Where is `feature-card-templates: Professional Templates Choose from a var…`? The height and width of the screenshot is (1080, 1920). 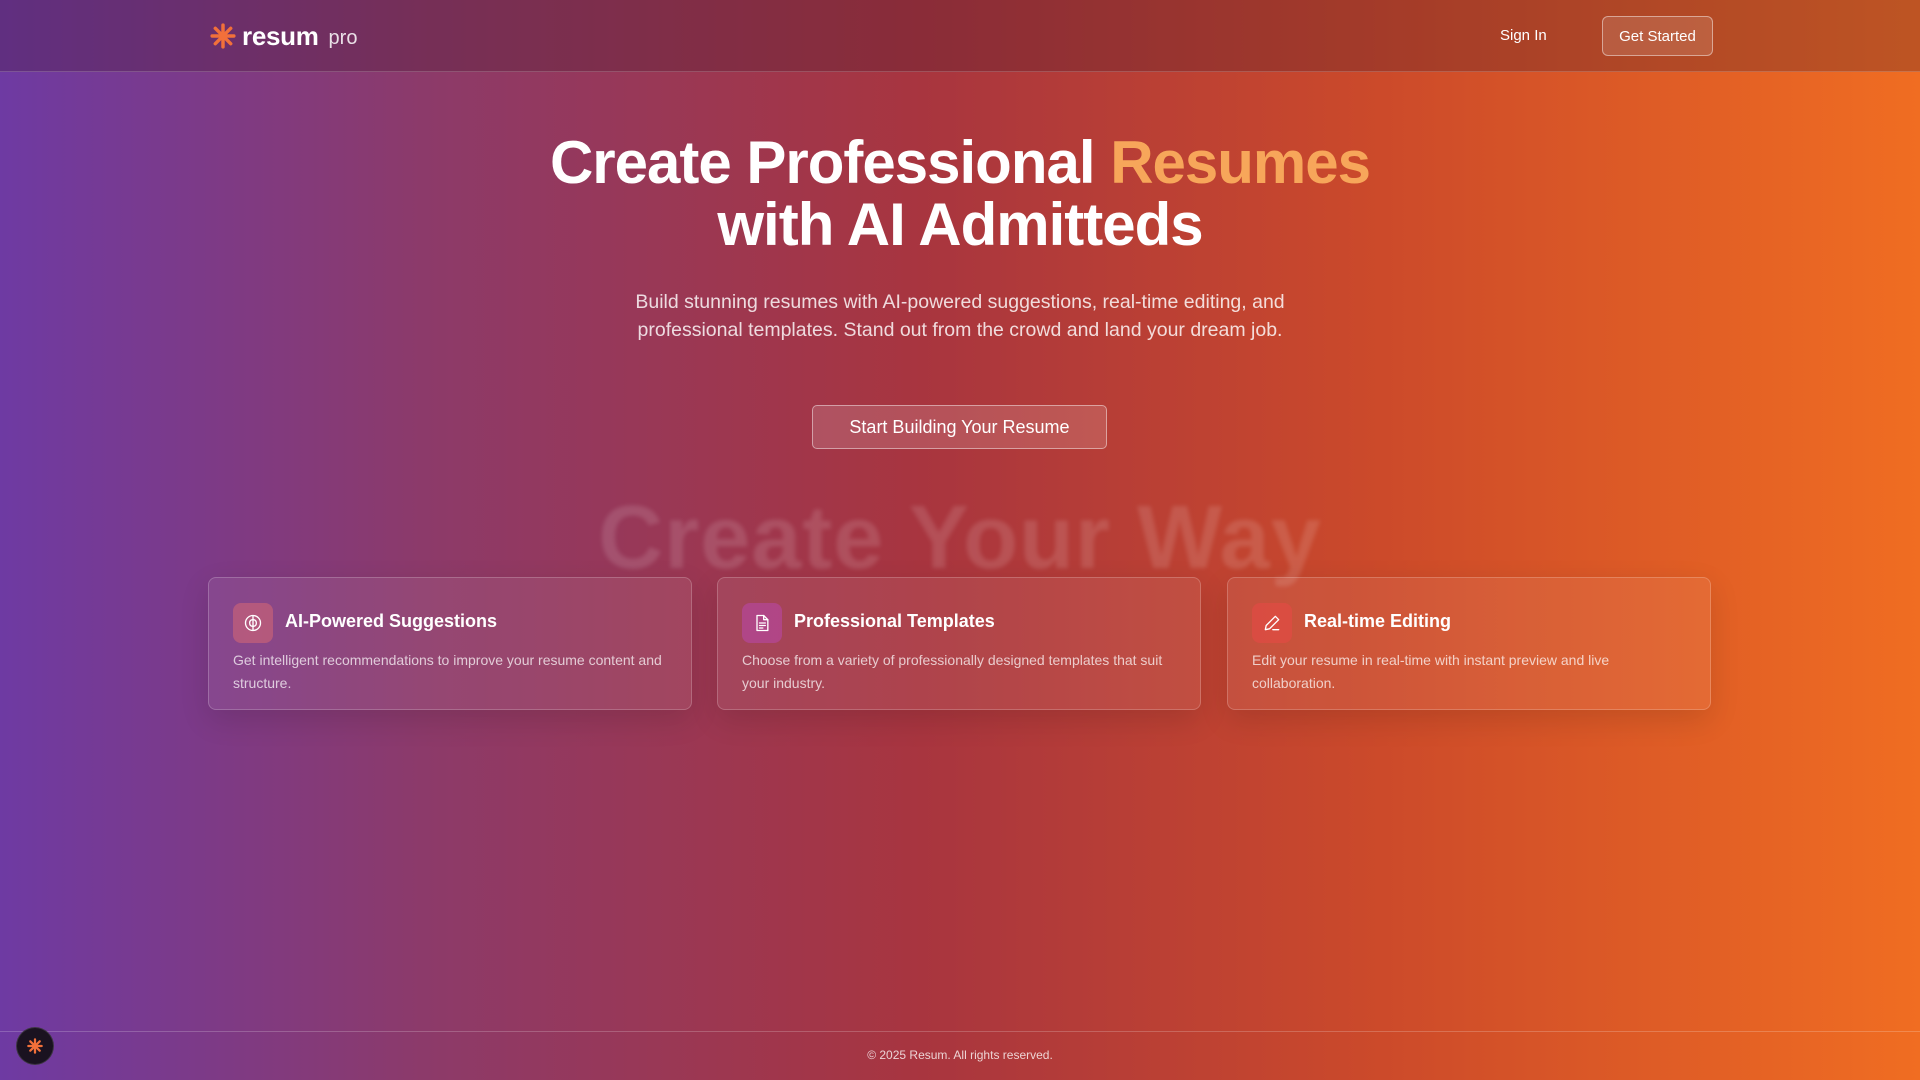 feature-card-templates: Professional Templates Choose from a var… is located at coordinates (959, 643).